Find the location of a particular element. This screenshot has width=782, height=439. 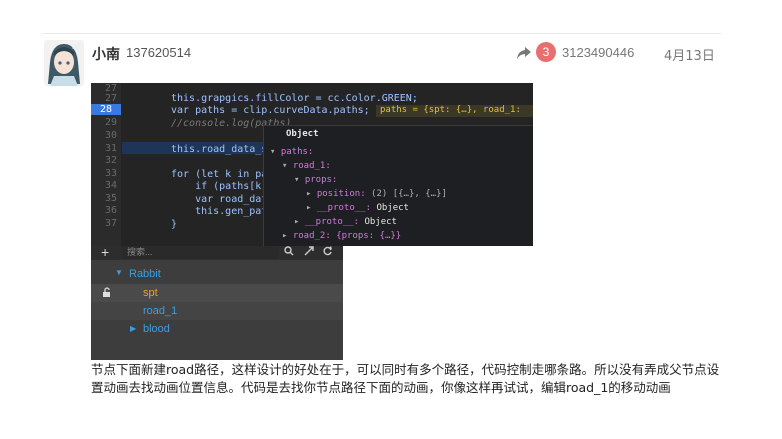

code-line: var paths = clip.curveData.paths; is located at coordinates (270, 110).